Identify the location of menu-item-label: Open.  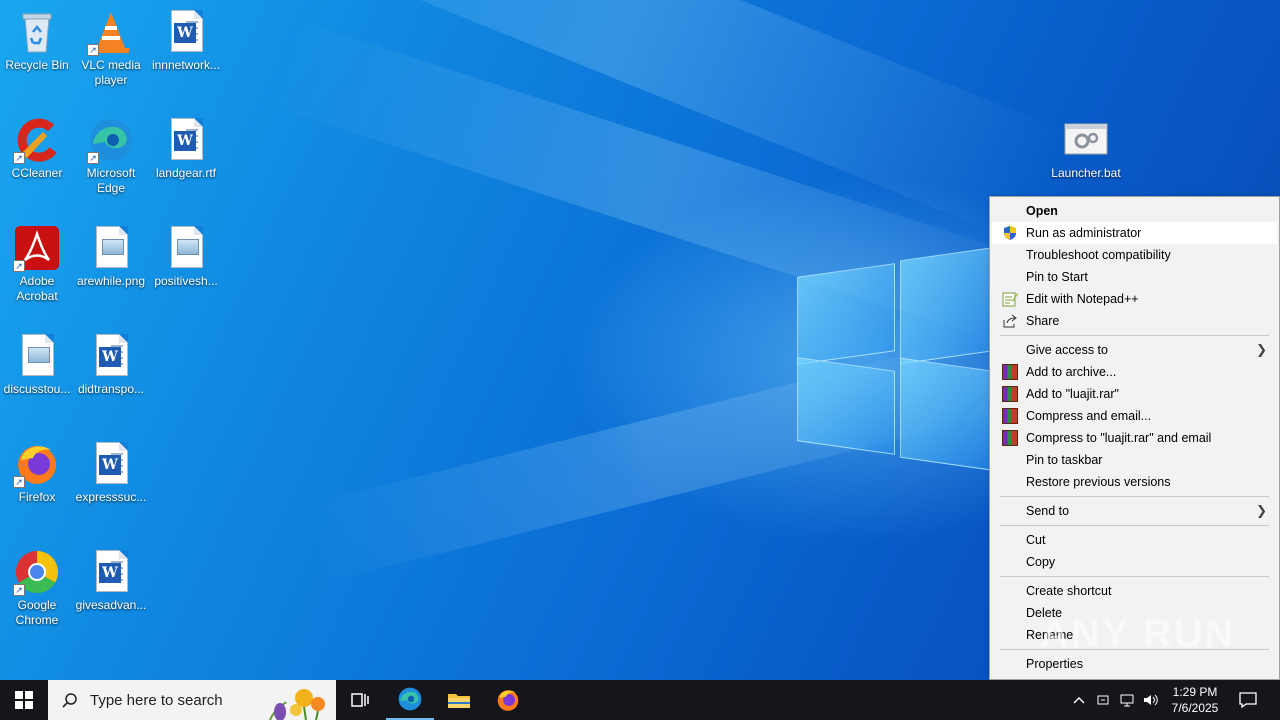
(1042, 211).